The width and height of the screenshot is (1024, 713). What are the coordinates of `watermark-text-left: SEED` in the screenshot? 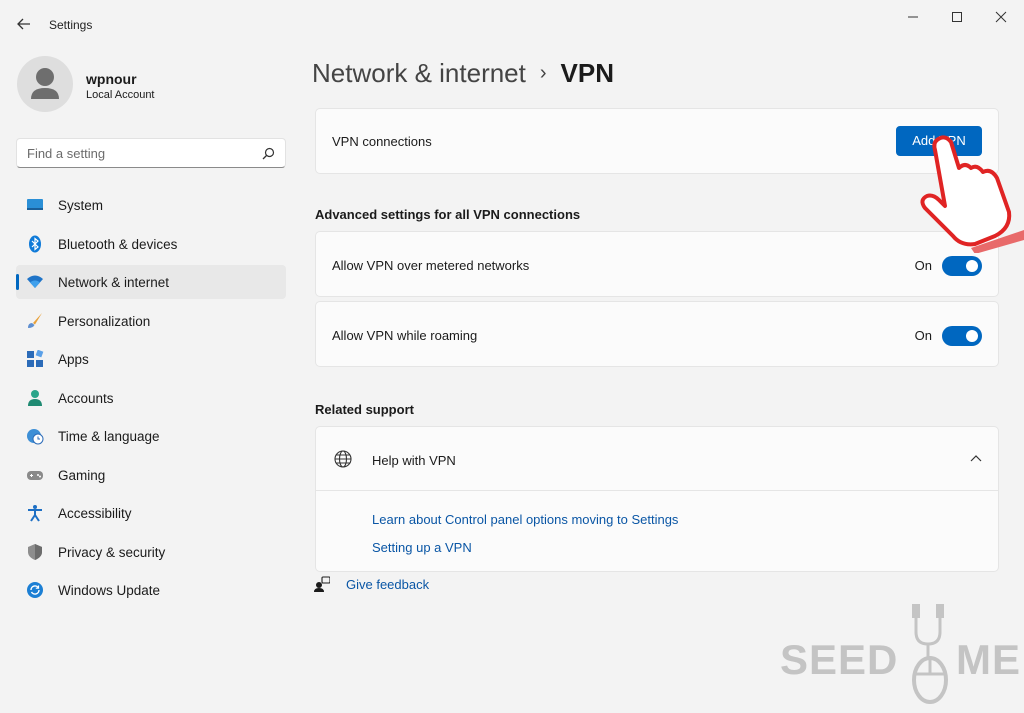 It's located at (839, 659).